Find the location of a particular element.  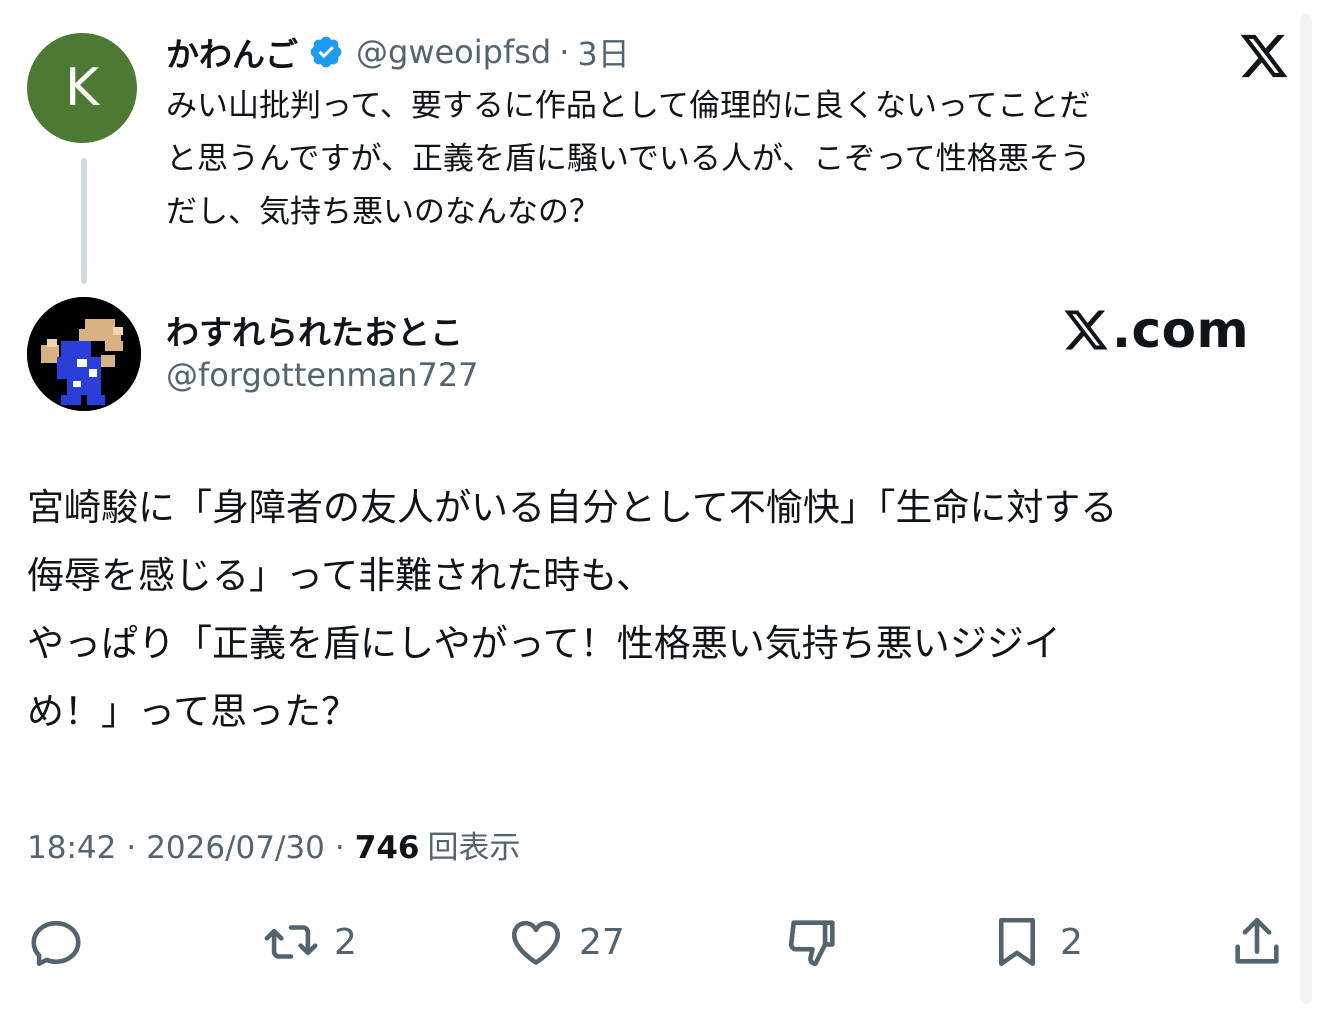

downvote-icon is located at coordinates (811, 943).